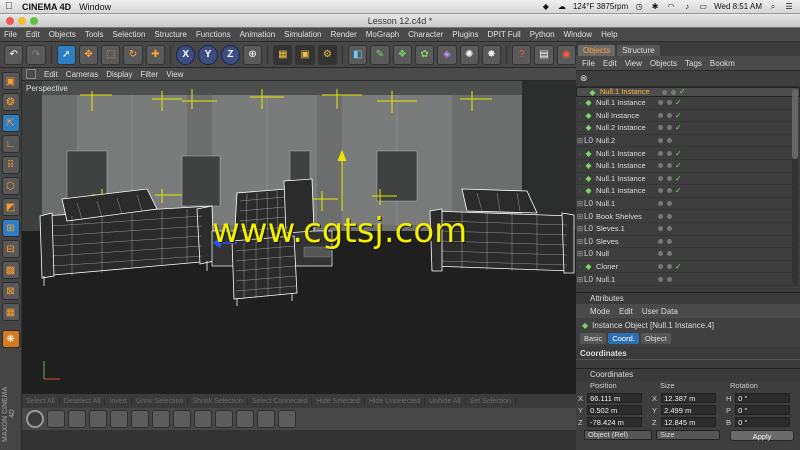 This screenshot has width=800, height=450. What do you see at coordinates (688, 191) in the screenshot?
I see `object-row: · ◆ Null.1 Instance ✓` at bounding box center [688, 191].